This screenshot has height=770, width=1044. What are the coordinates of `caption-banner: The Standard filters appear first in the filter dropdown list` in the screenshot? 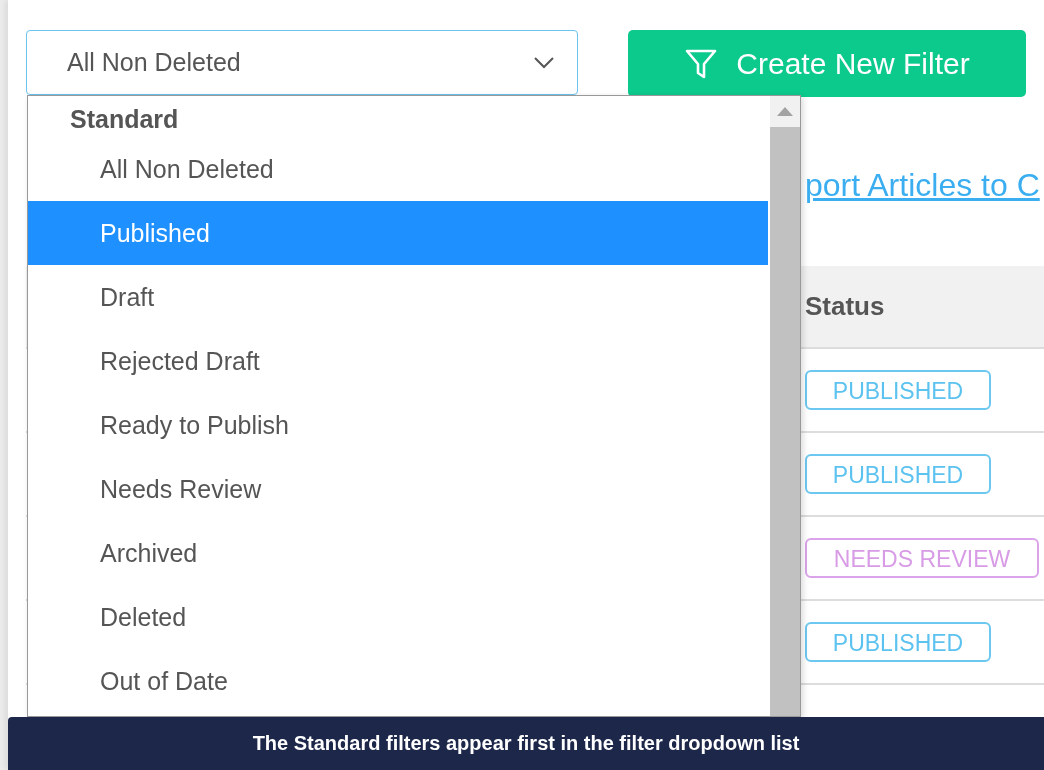 It's located at (526, 743).